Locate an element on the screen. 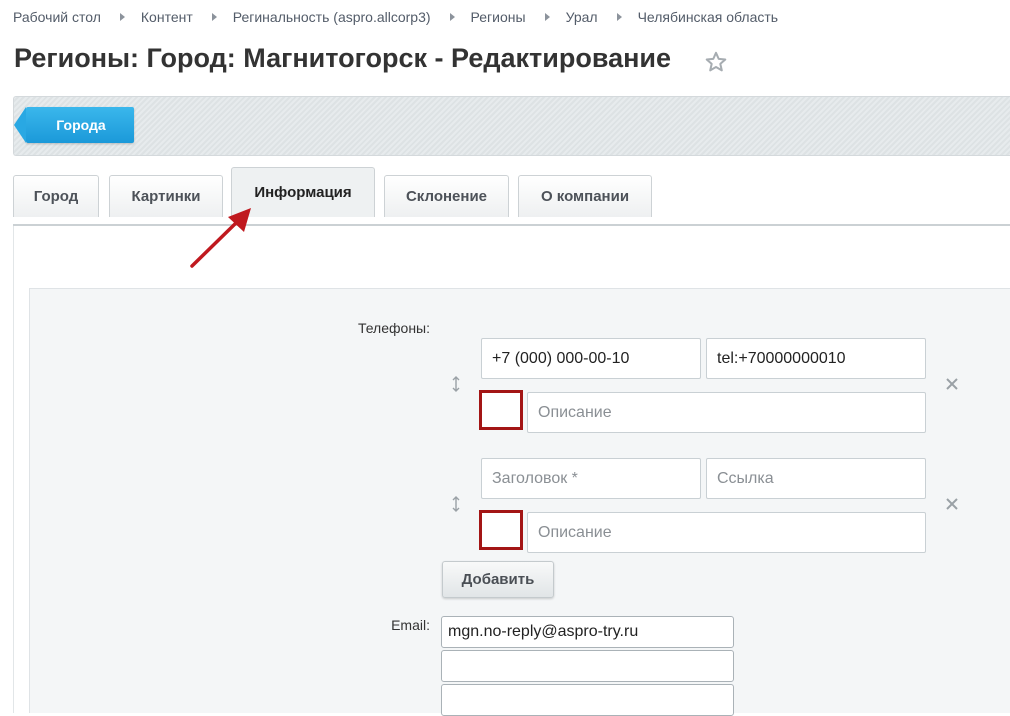 This screenshot has width=1010, height=716. breadcrumb-desktop: Рабочий стол is located at coordinates (57, 17).